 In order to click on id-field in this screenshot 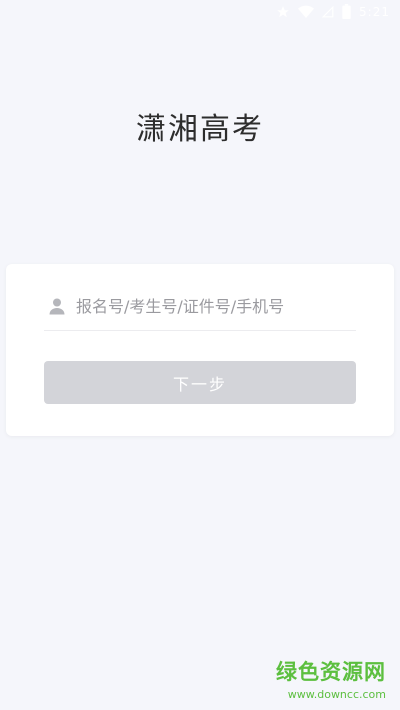, I will do `click(200, 306)`.